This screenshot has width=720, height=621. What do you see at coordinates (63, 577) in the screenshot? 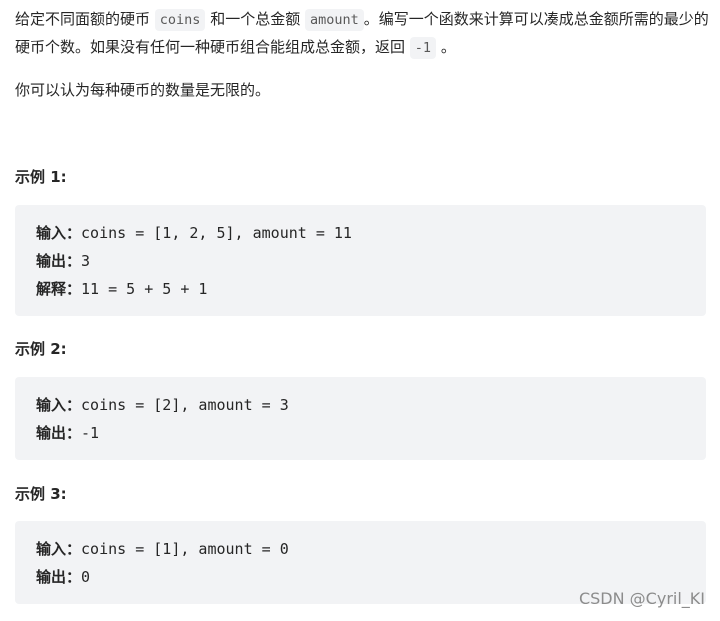
I see `code-line: 输出：0` at bounding box center [63, 577].